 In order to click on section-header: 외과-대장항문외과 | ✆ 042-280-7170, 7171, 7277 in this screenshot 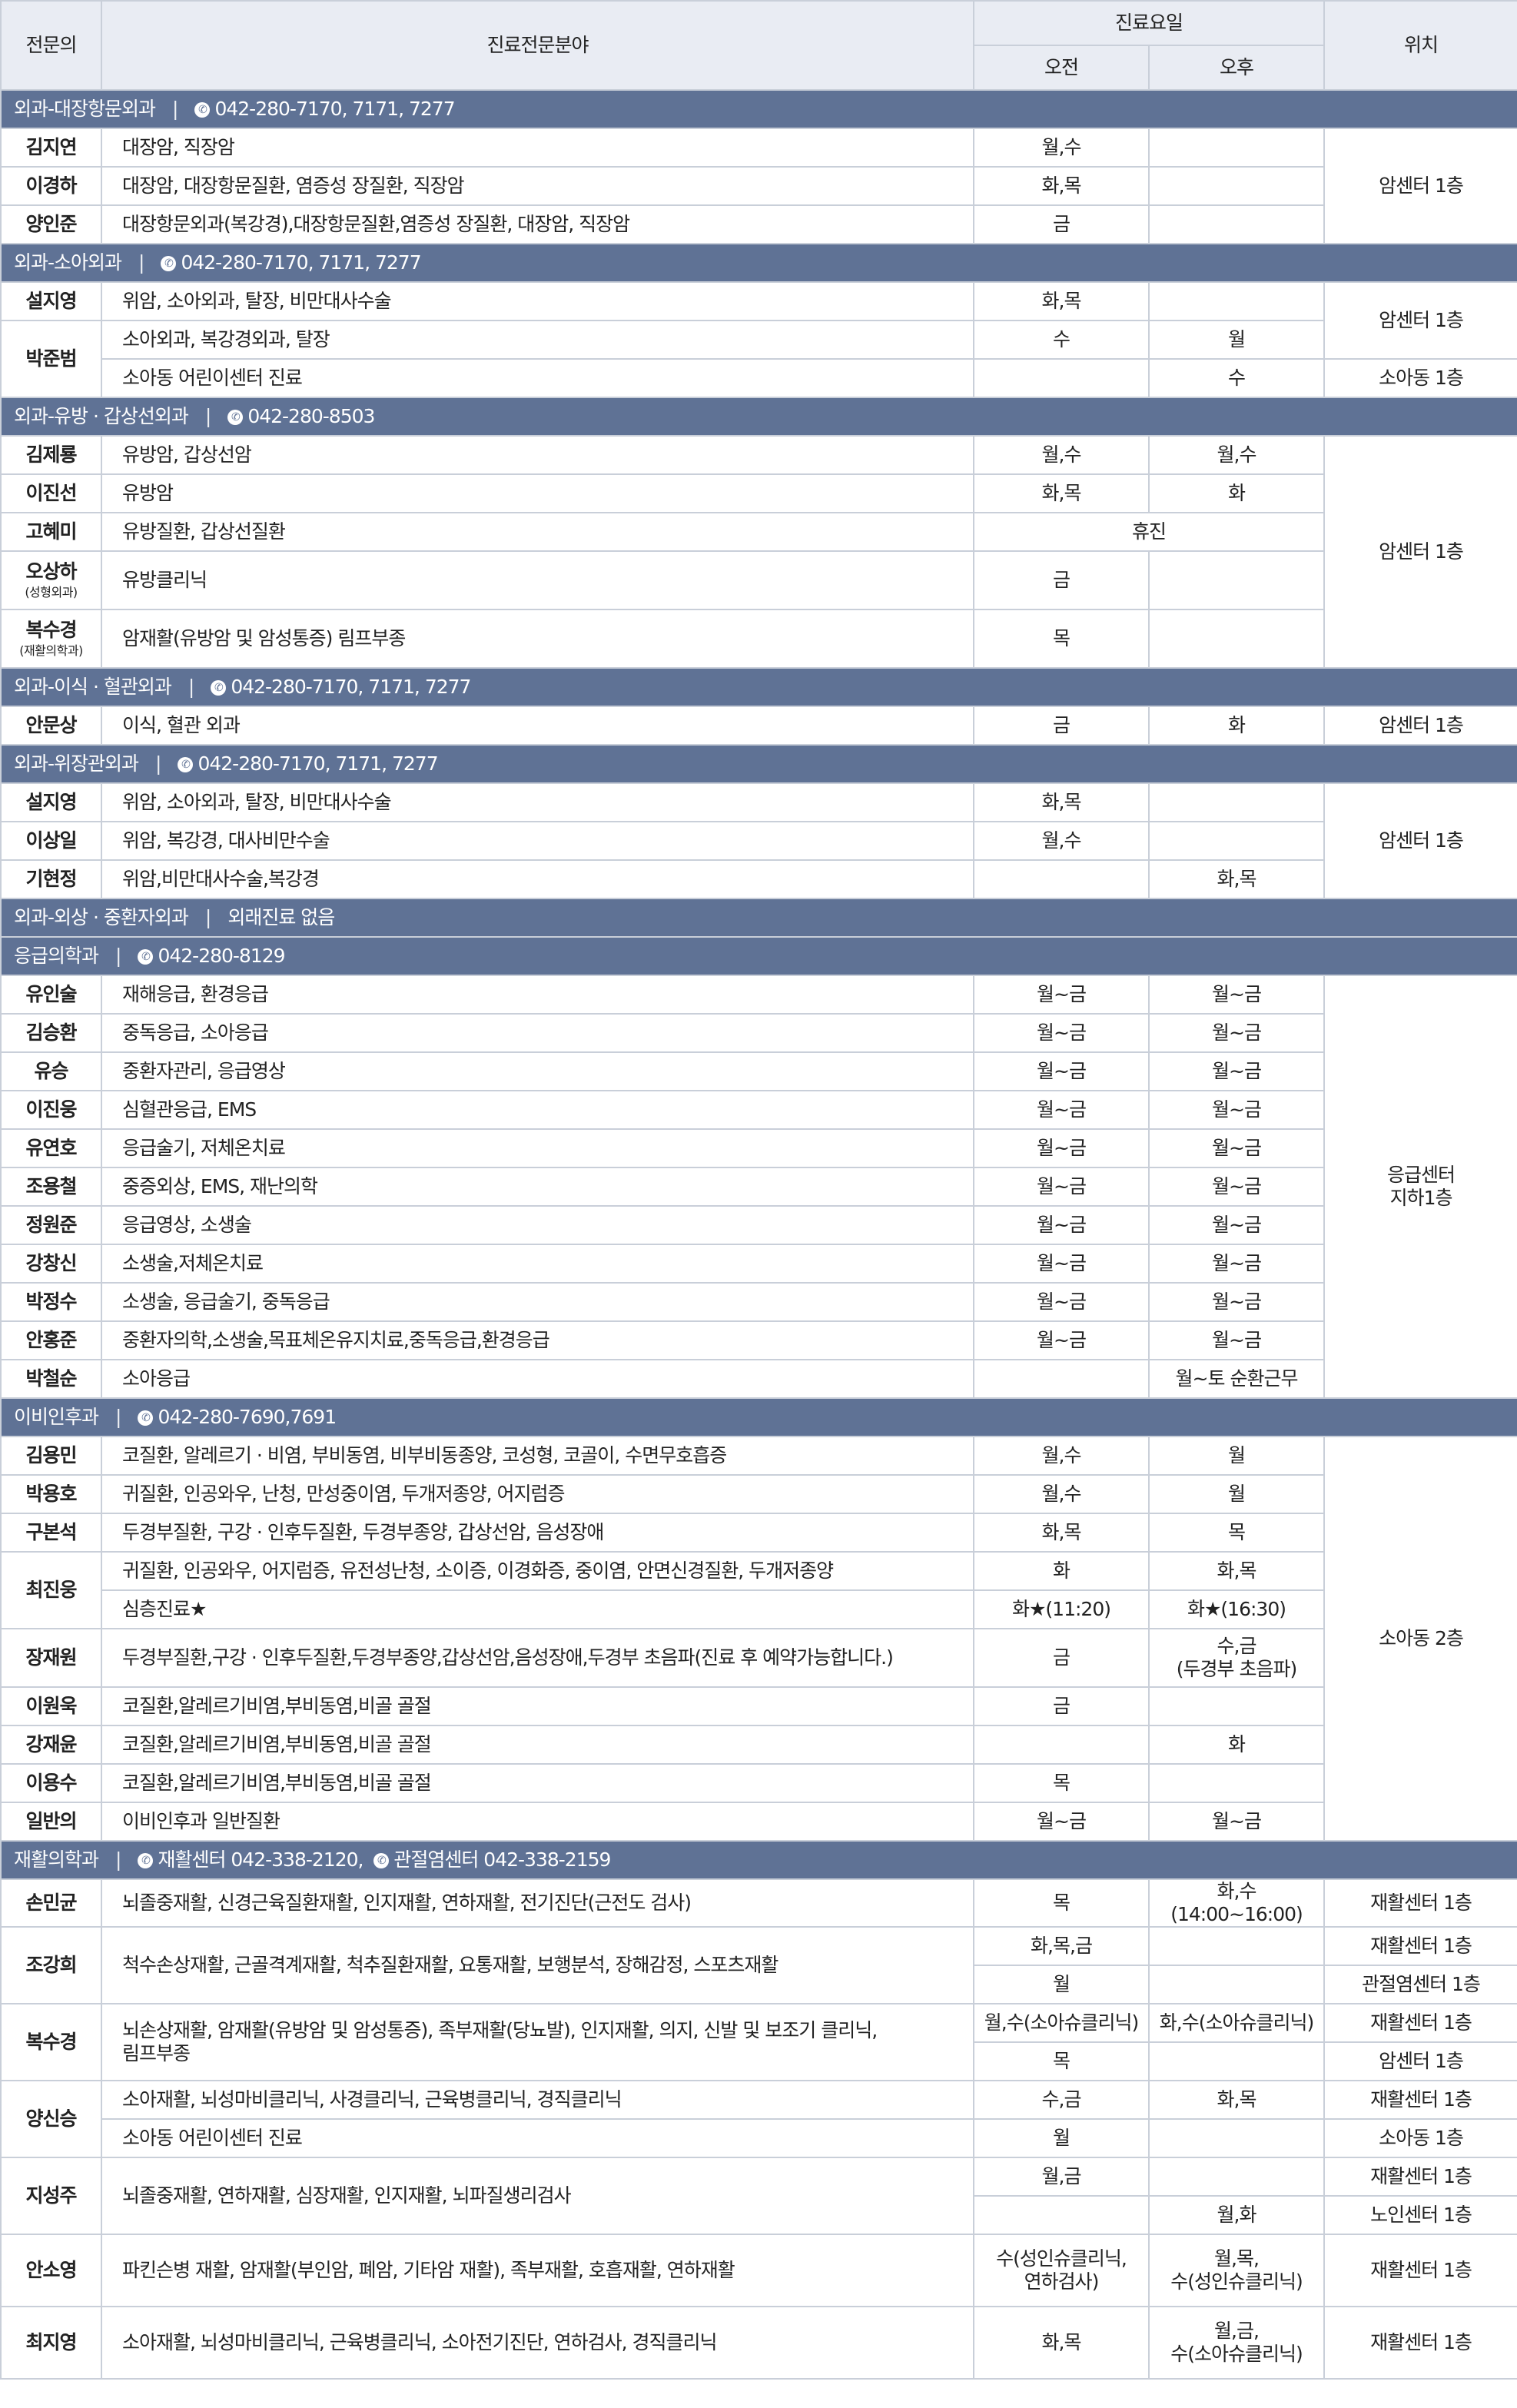, I will do `click(758, 109)`.